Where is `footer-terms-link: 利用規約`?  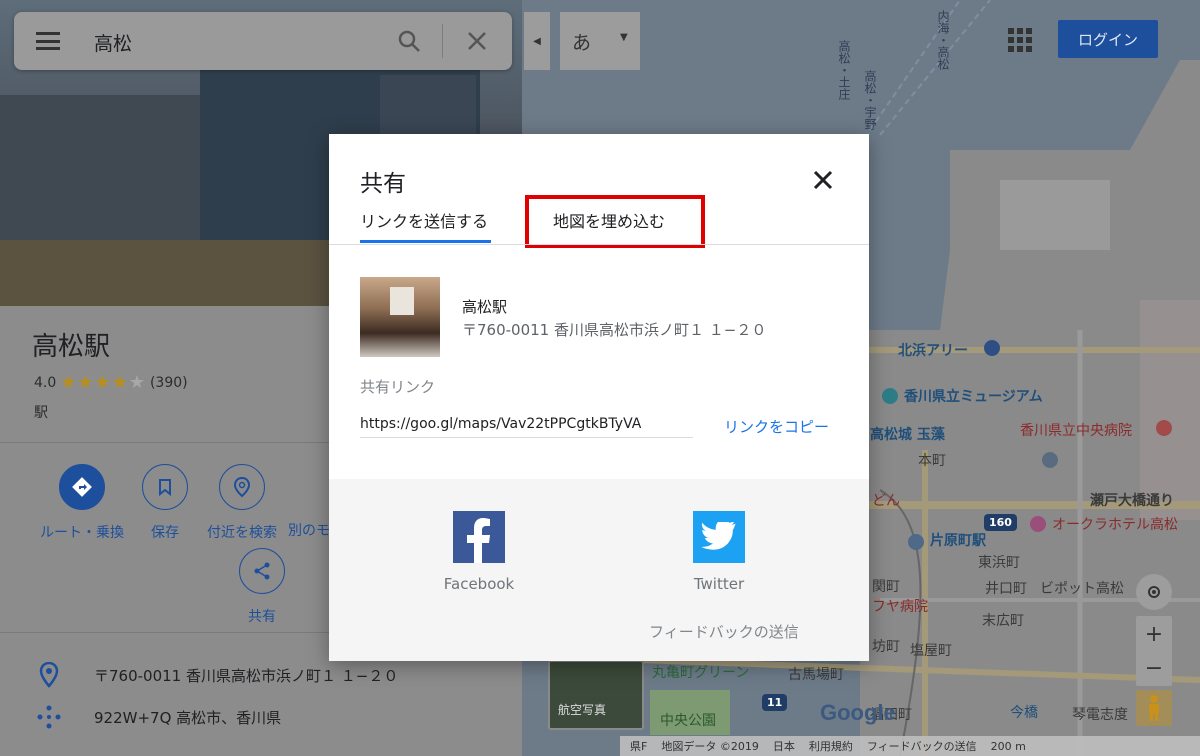 footer-terms-link: 利用規約 is located at coordinates (831, 746).